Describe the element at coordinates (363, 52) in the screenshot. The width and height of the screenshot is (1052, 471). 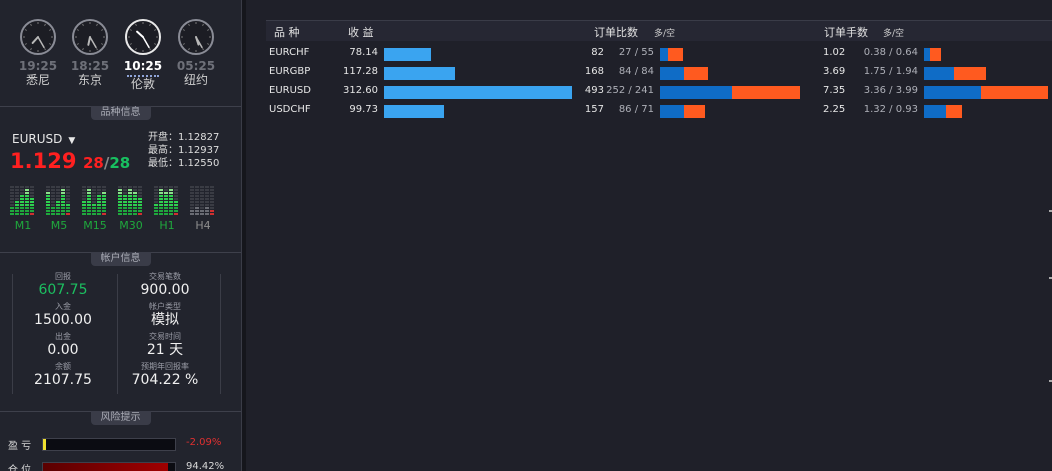
I see `row-profit: 78.14` at that location.